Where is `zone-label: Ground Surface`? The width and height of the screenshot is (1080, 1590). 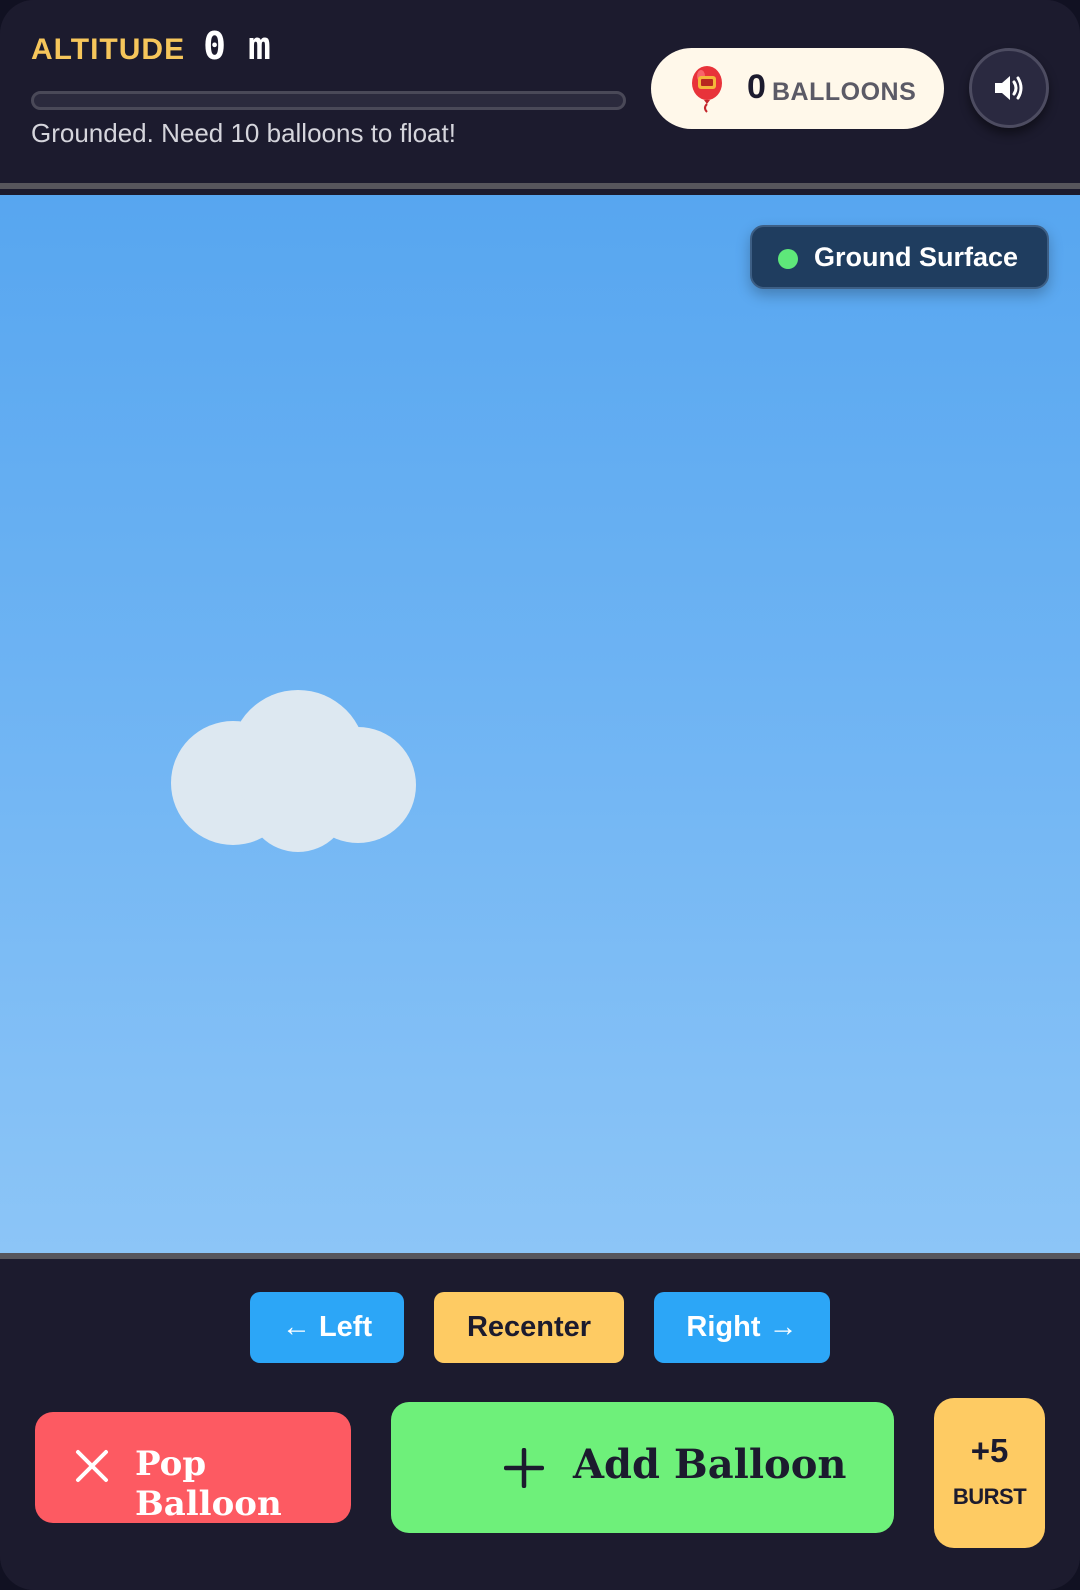 zone-label: Ground Surface is located at coordinates (916, 257).